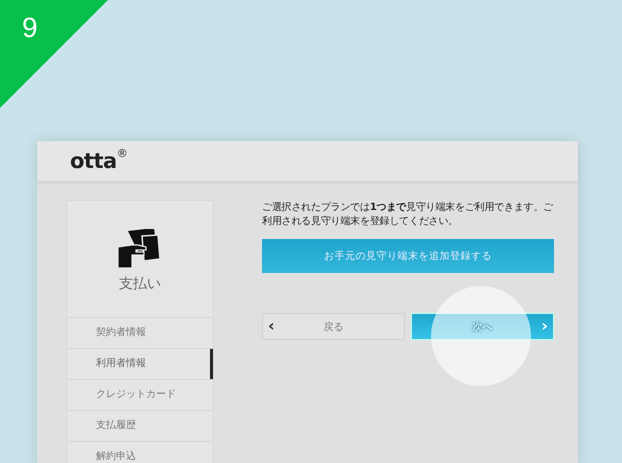  What do you see at coordinates (140, 364) in the screenshot?
I see `sidebar-item: 利用者情報` at bounding box center [140, 364].